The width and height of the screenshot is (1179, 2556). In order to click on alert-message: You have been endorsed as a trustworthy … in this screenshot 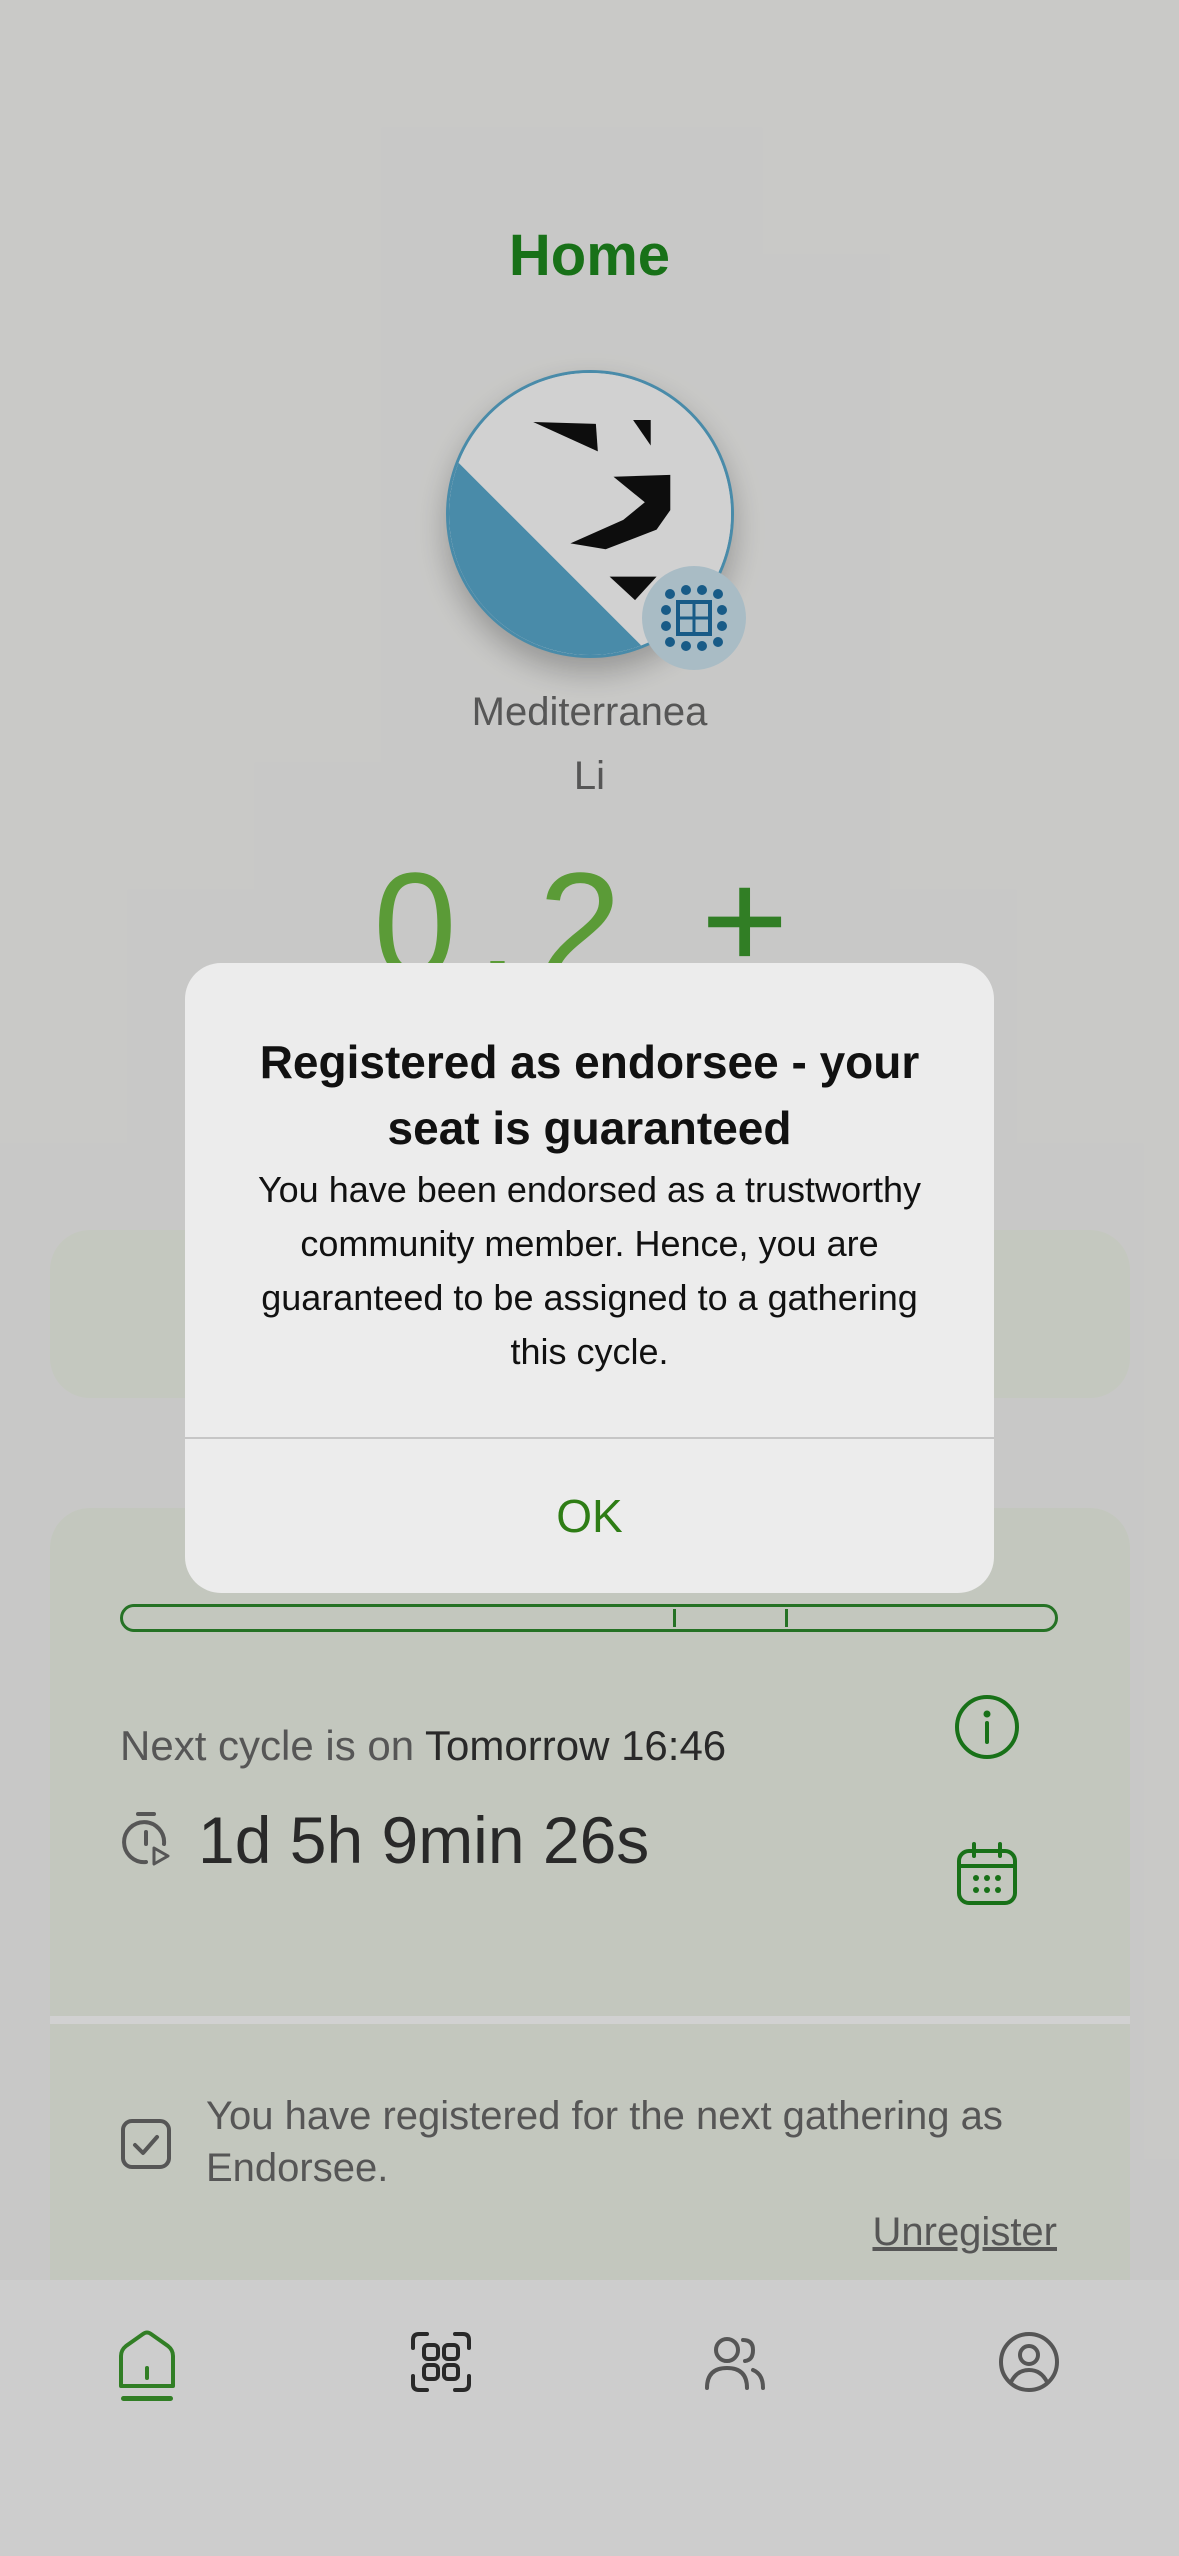, I will do `click(589, 1270)`.